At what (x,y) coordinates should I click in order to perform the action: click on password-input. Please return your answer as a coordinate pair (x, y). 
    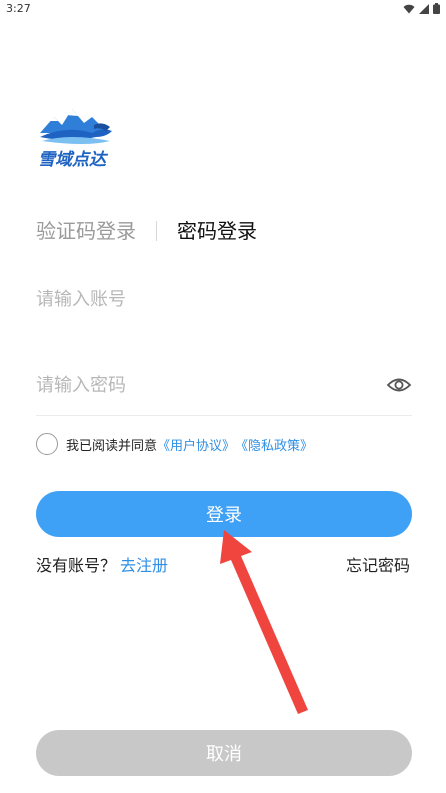
    Looking at the image, I should click on (201, 385).